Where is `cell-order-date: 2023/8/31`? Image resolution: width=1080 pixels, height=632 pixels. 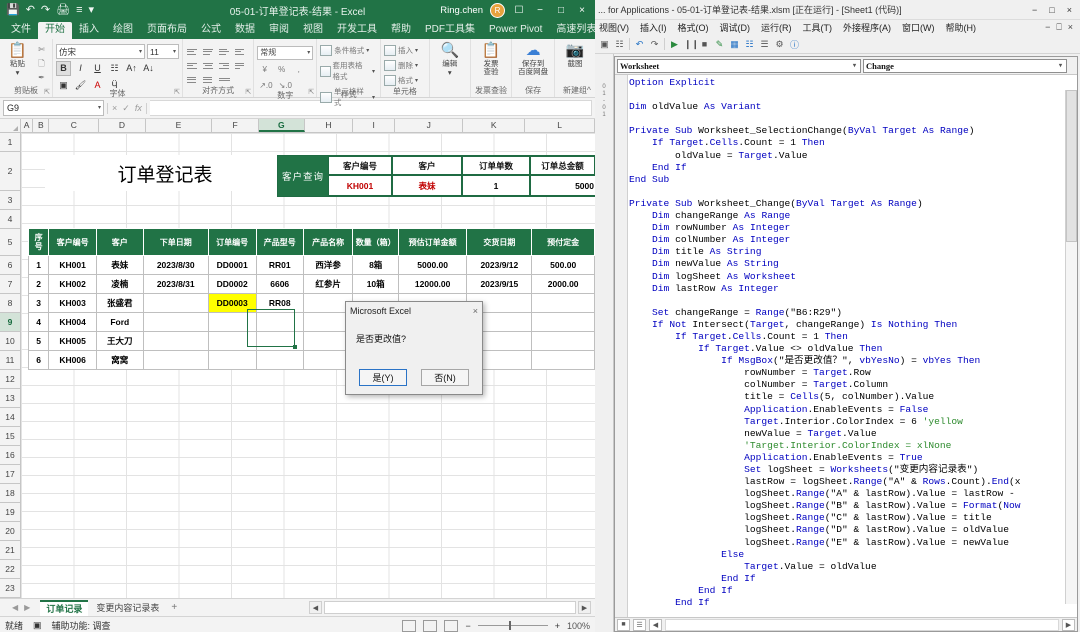 cell-order-date: 2023/8/31 is located at coordinates (175, 284).